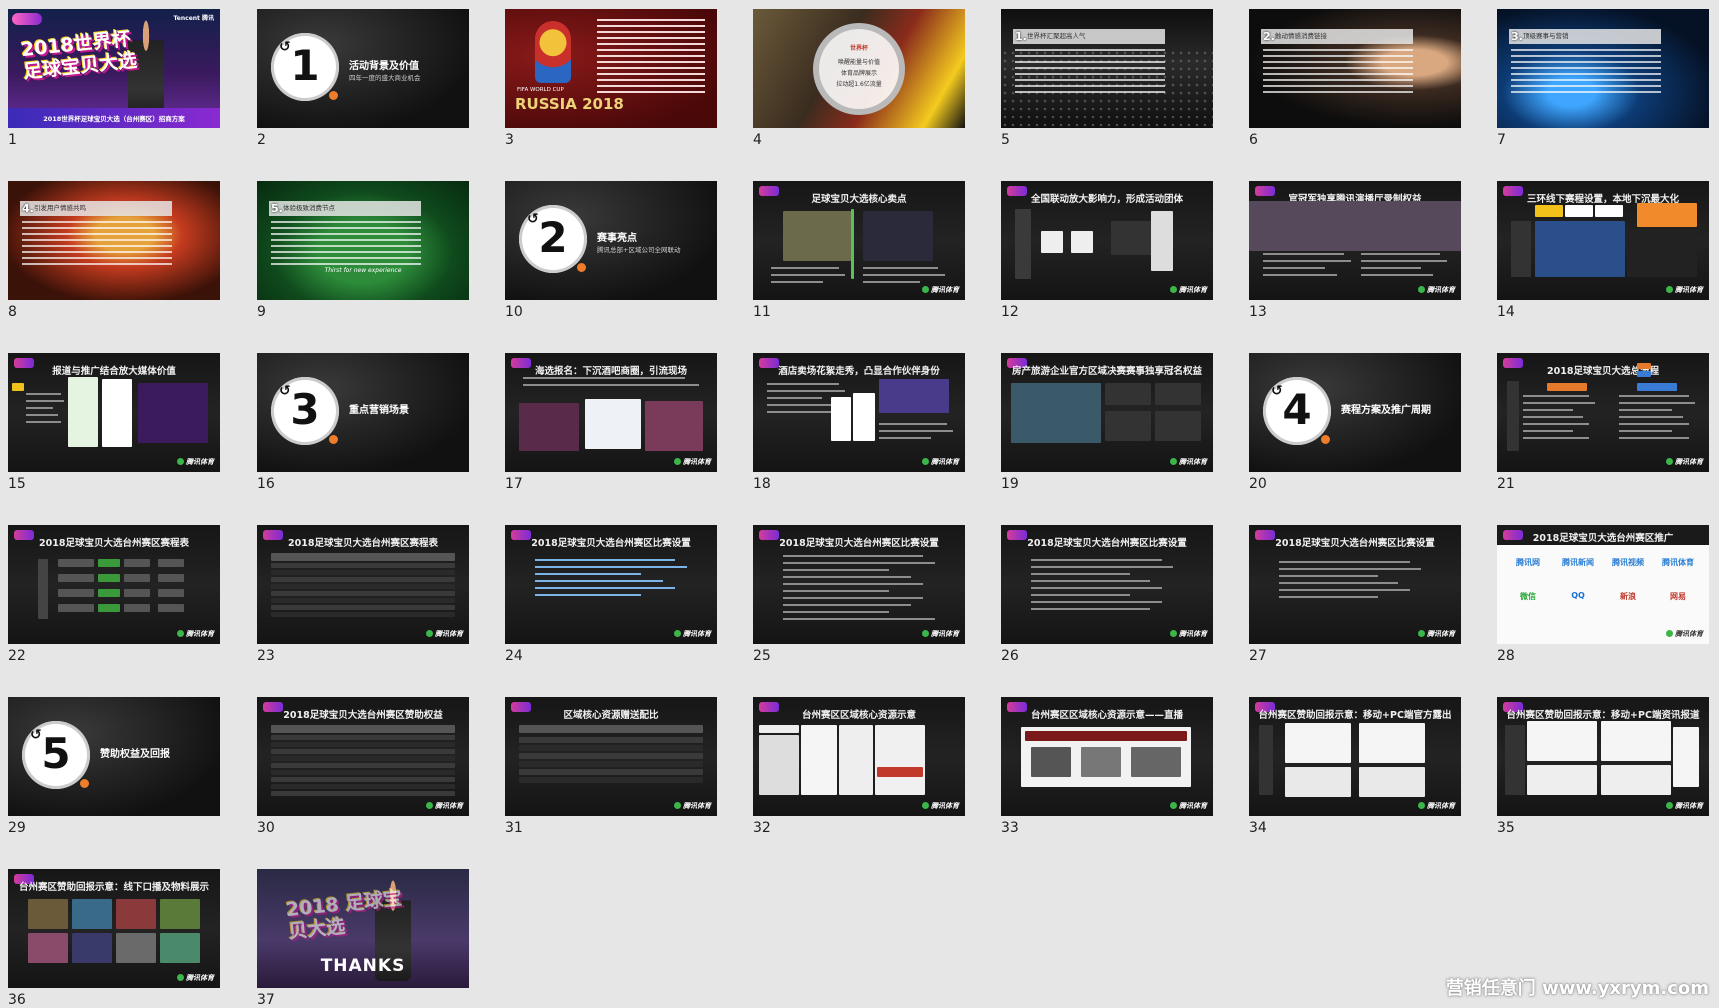  I want to click on slide-thumb-32: 腾讯体育 台州赛区区域核心资源示意 32, so click(859, 769).